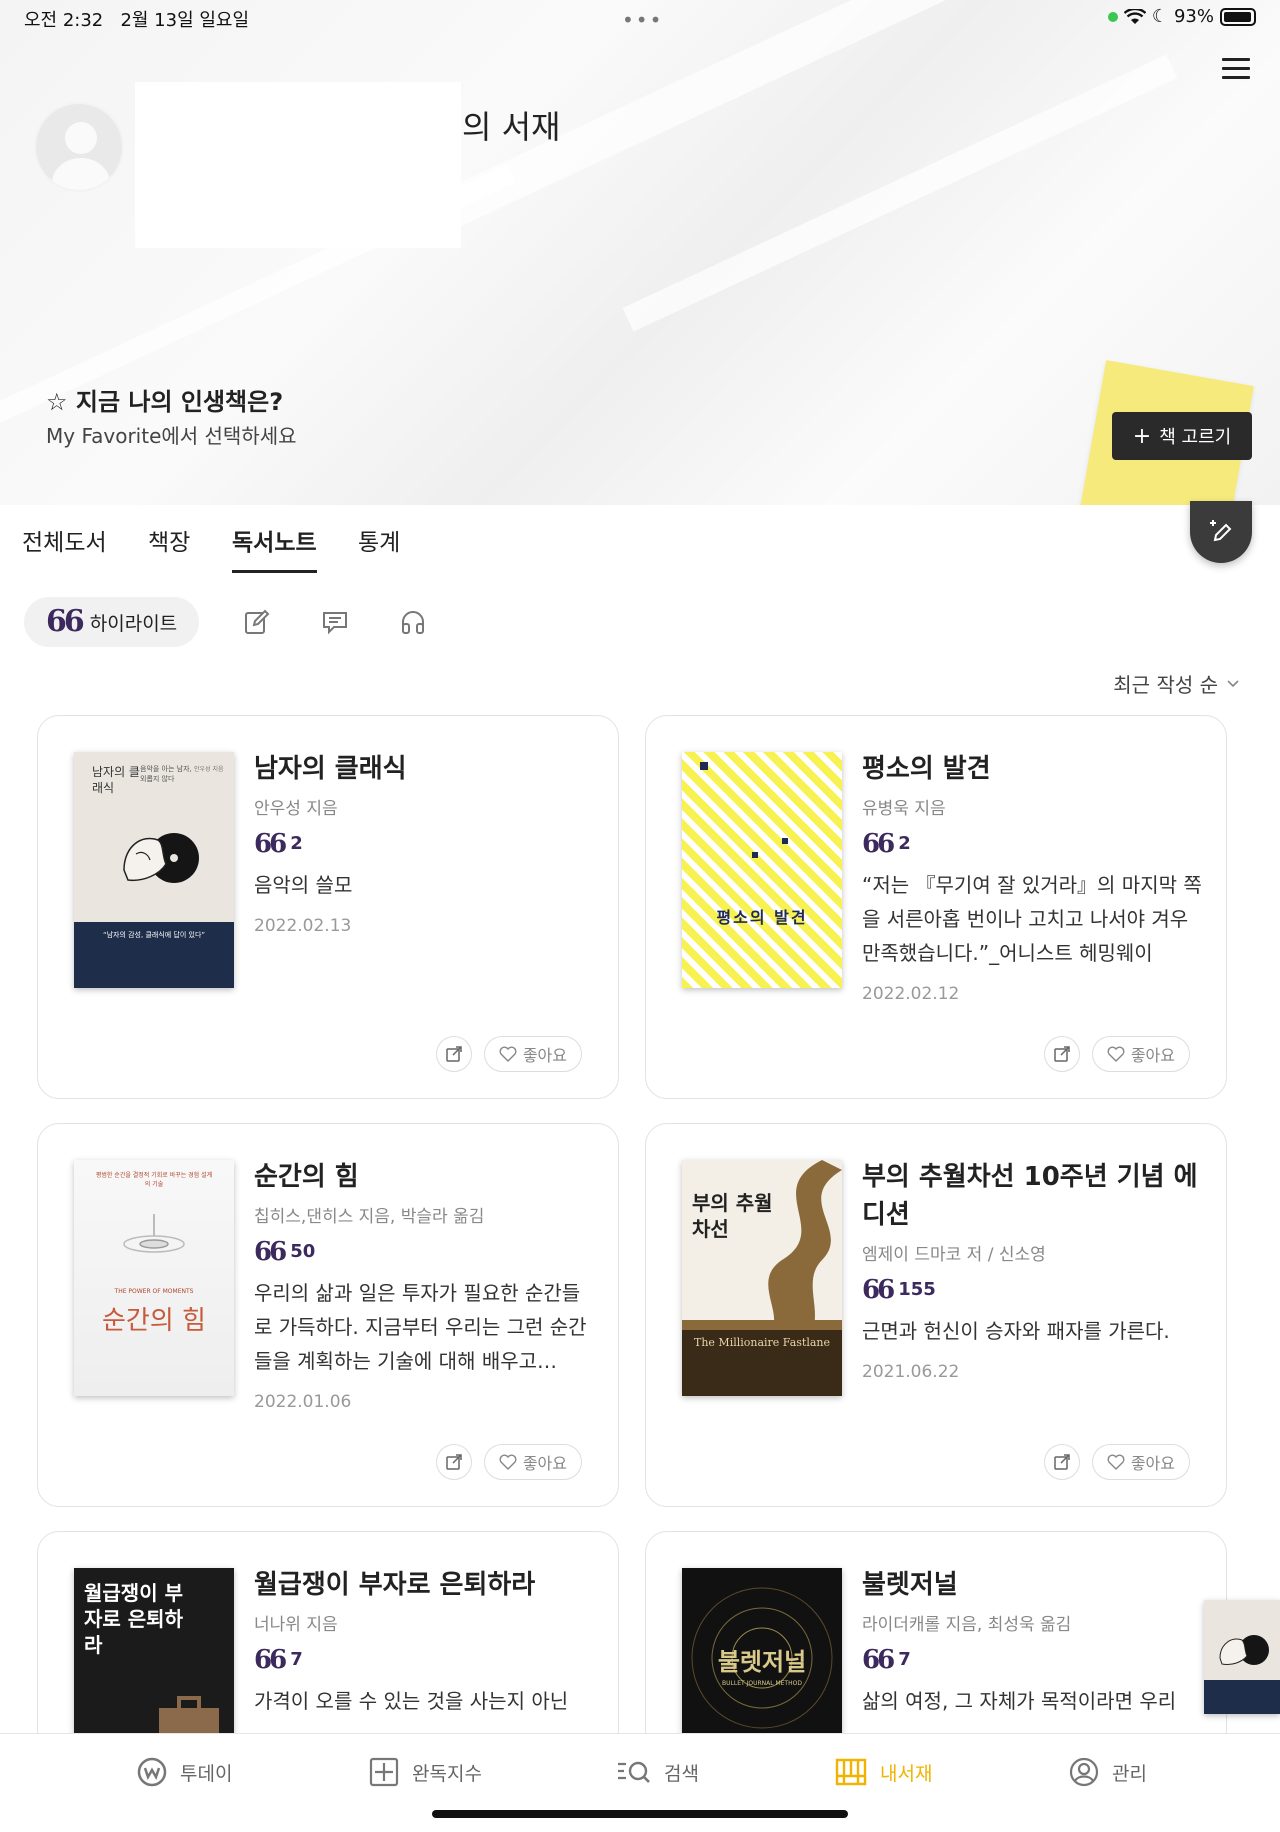 Image resolution: width=1280 pixels, height=1832 pixels. What do you see at coordinates (384, 1772) in the screenshot?
I see `plus-box-icon` at bounding box center [384, 1772].